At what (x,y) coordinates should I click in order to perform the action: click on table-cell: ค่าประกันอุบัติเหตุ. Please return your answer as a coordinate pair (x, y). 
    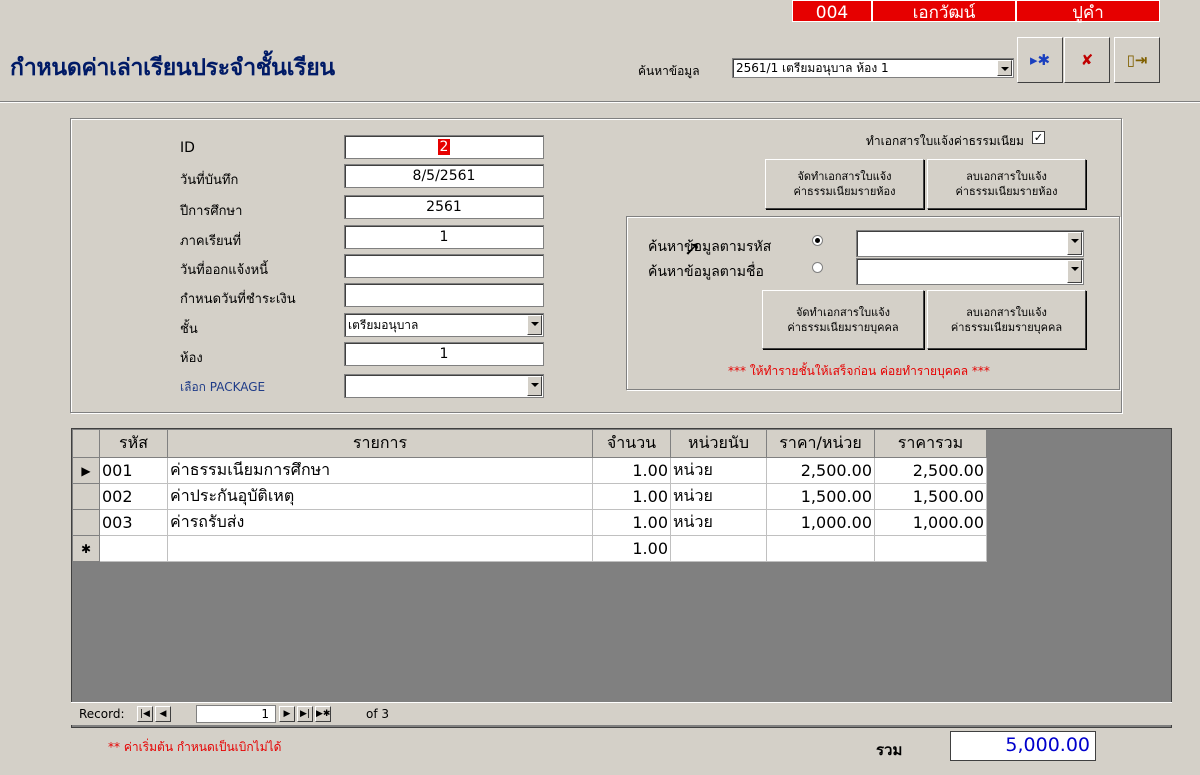
    Looking at the image, I should click on (380, 496).